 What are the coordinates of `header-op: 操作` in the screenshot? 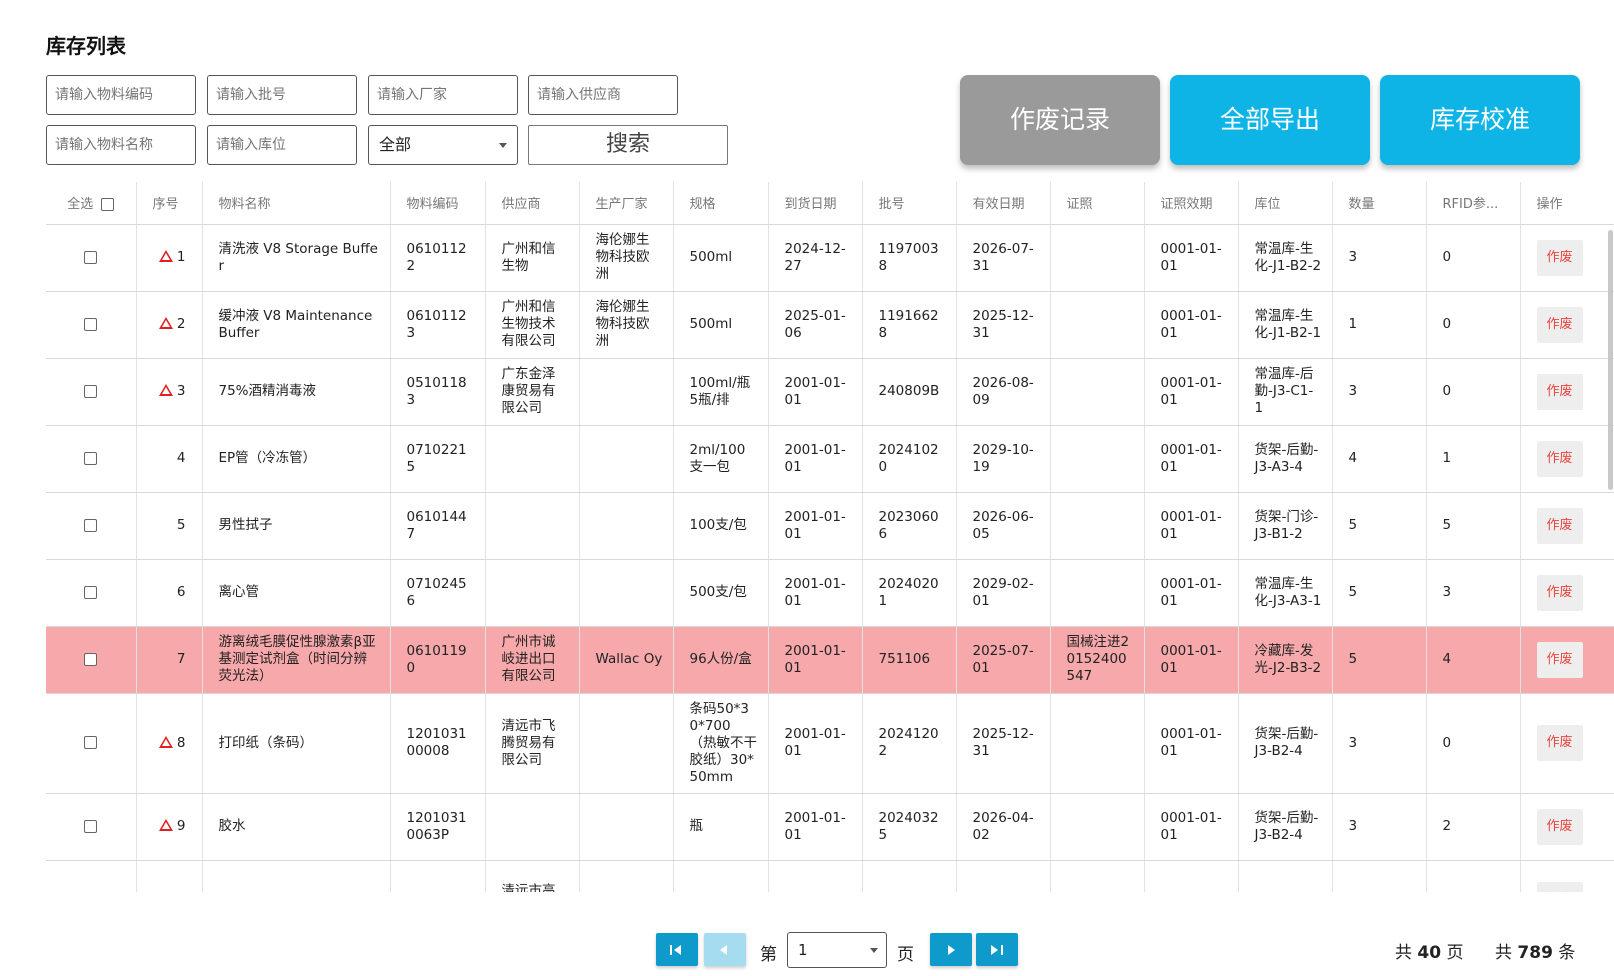 It's located at (1567, 203).